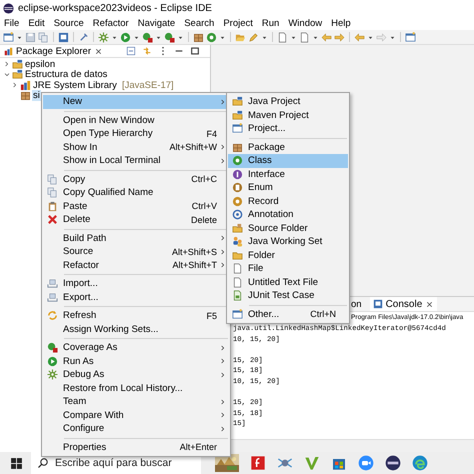 Image resolution: width=474 pixels, height=474 pixels. I want to click on enum-icon, so click(237, 188).